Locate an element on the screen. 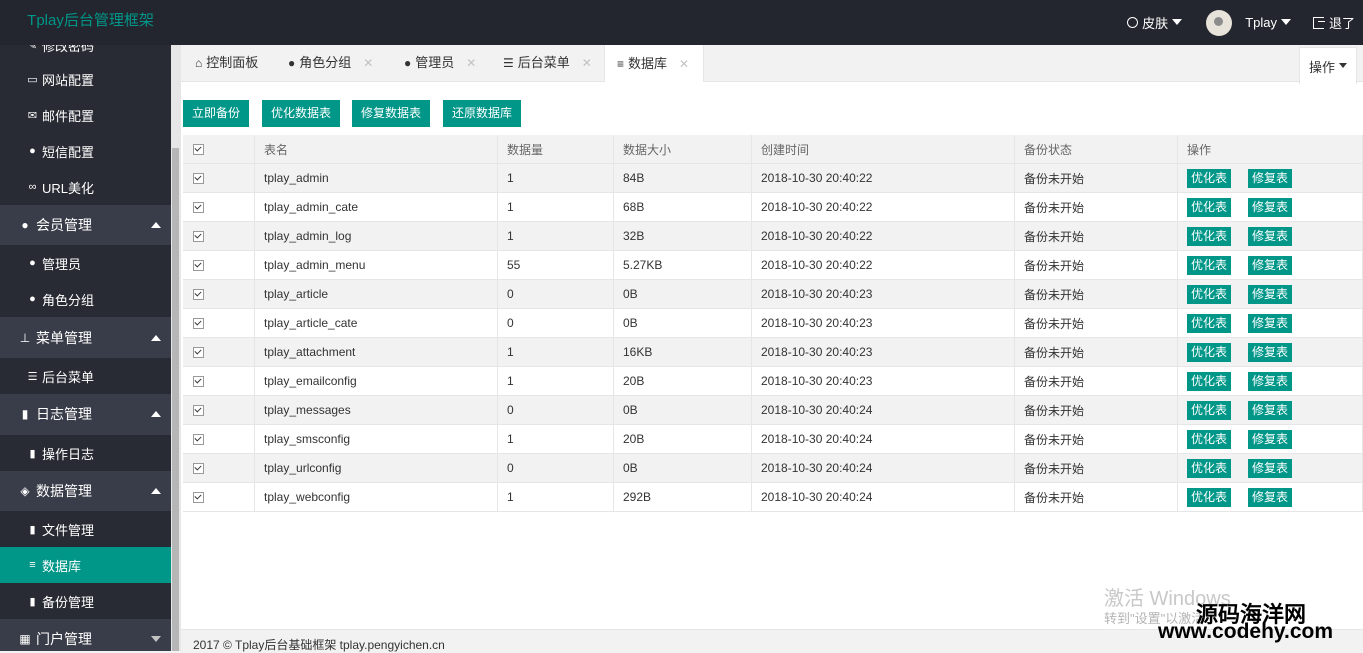  cell-table-name: tplay_attachment is located at coordinates (376, 352).